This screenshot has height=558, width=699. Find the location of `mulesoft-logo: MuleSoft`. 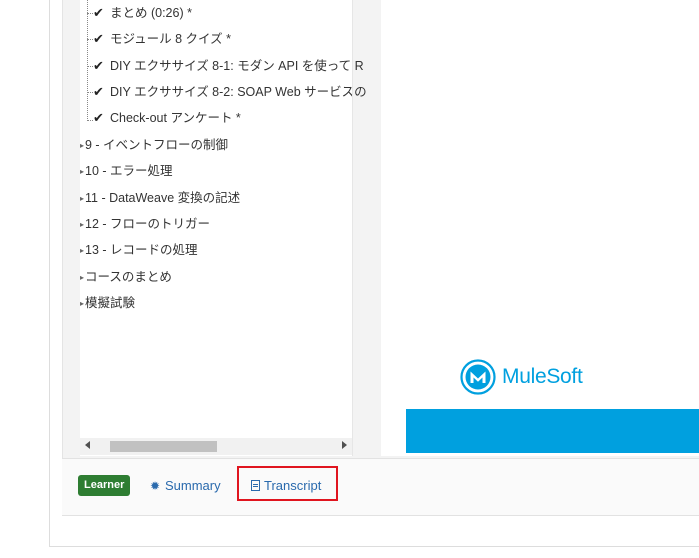

mulesoft-logo: MuleSoft is located at coordinates (521, 377).